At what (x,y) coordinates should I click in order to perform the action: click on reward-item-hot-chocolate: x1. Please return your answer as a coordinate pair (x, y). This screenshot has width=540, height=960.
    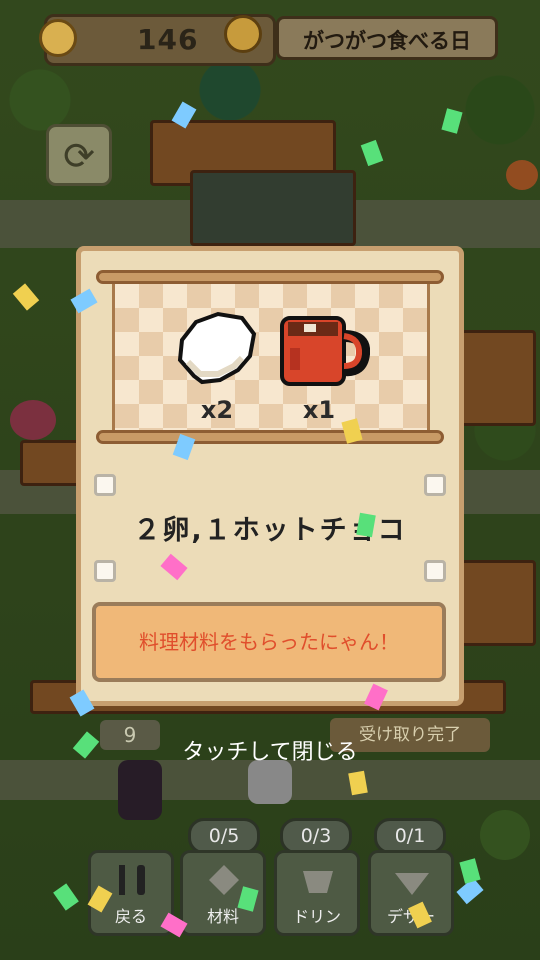
    Looking at the image, I should click on (322, 364).